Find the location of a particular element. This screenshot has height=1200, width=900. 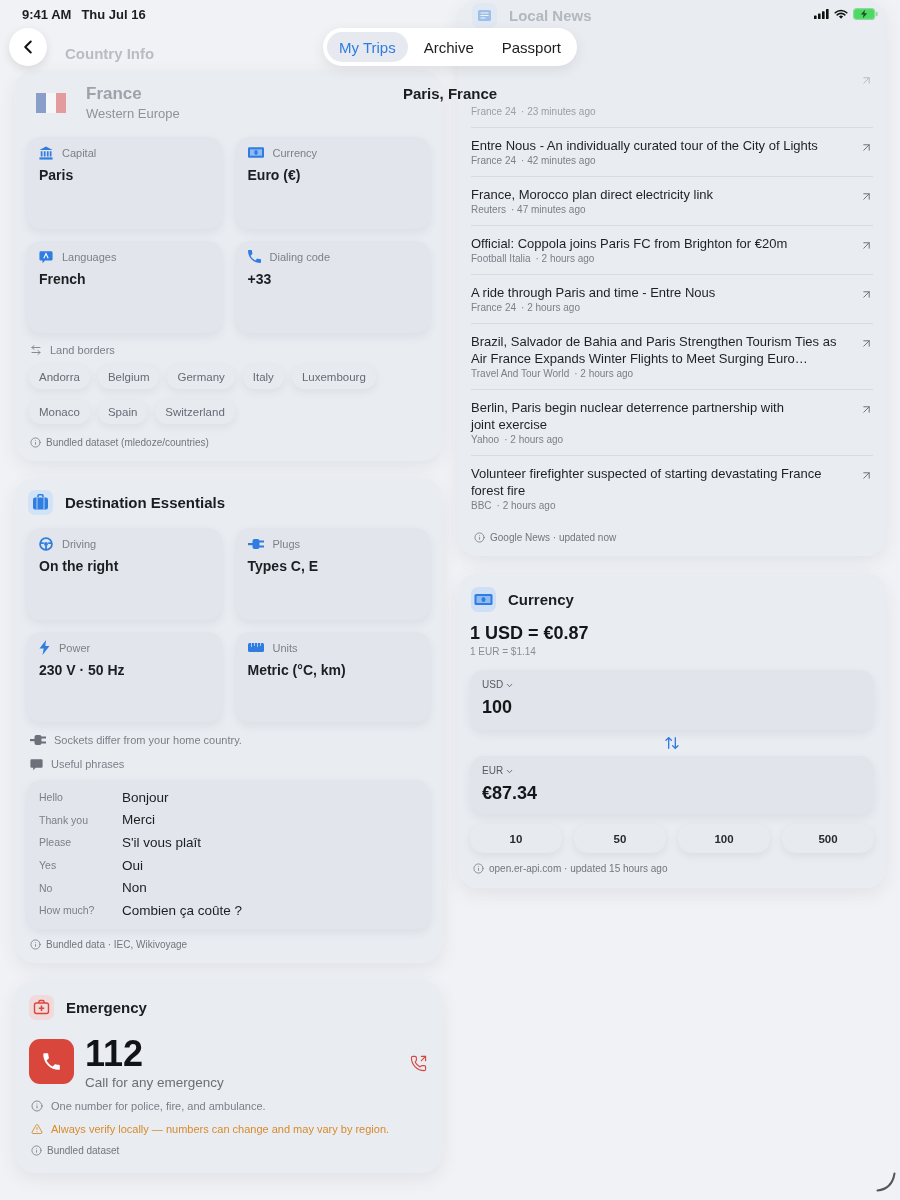

news-headline: Entre Nous - An individually curated tour of the City of Lights is located at coordinates (661, 145).